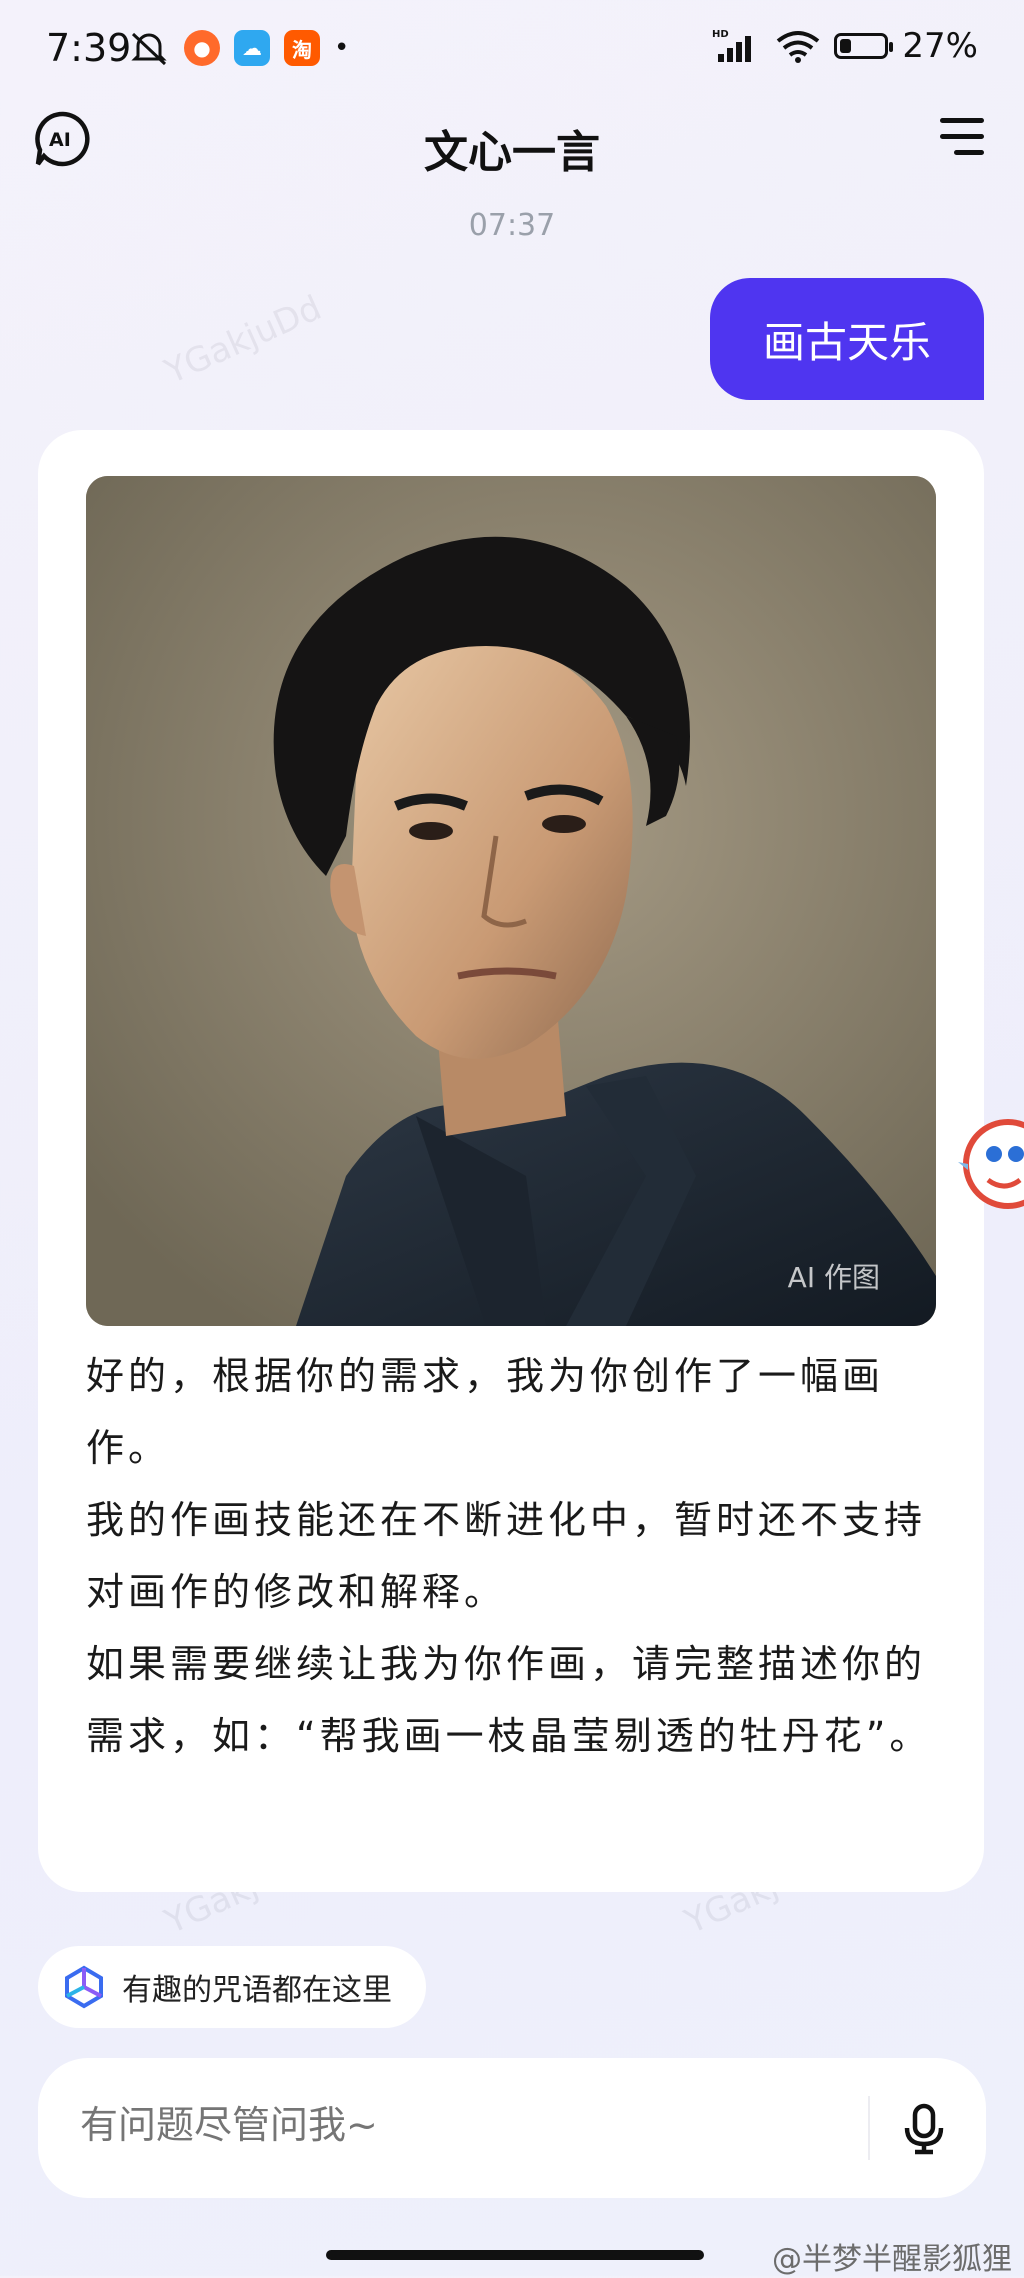 The height and width of the screenshot is (2278, 1024). What do you see at coordinates (847, 339) in the screenshot?
I see `user-message-bubble: 画古天乐` at bounding box center [847, 339].